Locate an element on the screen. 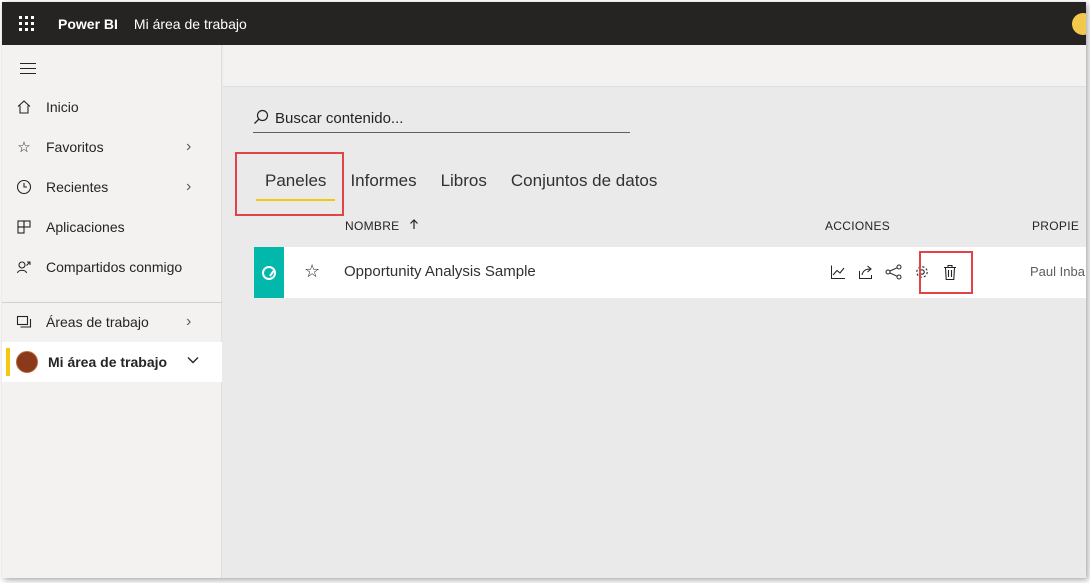 This screenshot has width=1090, height=583. shared-icon is located at coordinates (24, 267).